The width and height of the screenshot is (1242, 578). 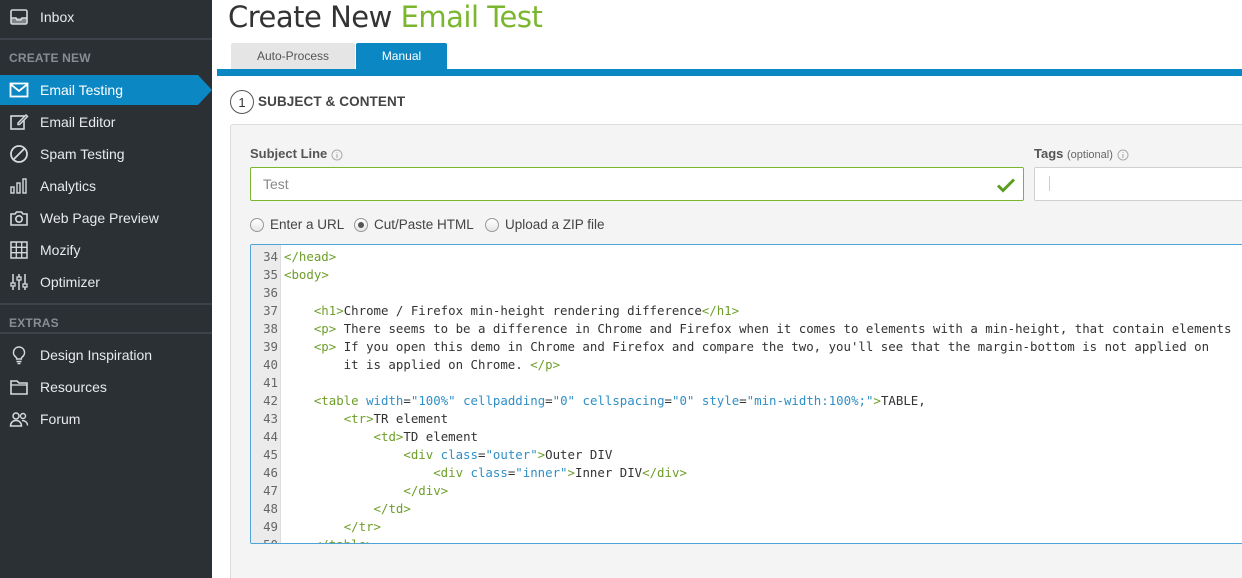 What do you see at coordinates (106, 17) in the screenshot?
I see `sidebar-item-inbox: Inbox` at bounding box center [106, 17].